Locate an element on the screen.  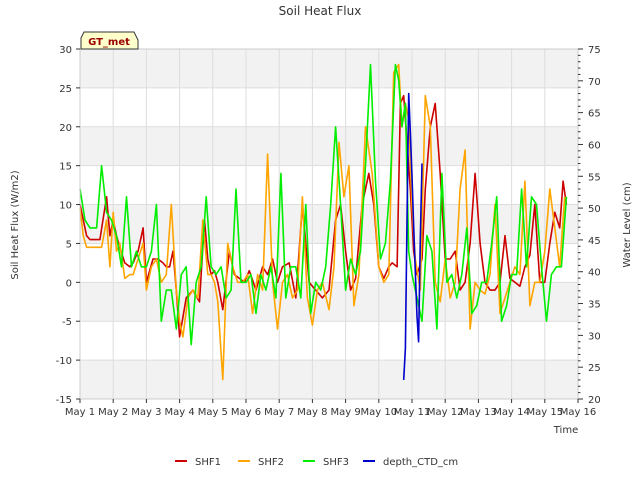
y-tick-label: 30 is located at coordinates (65, 50).